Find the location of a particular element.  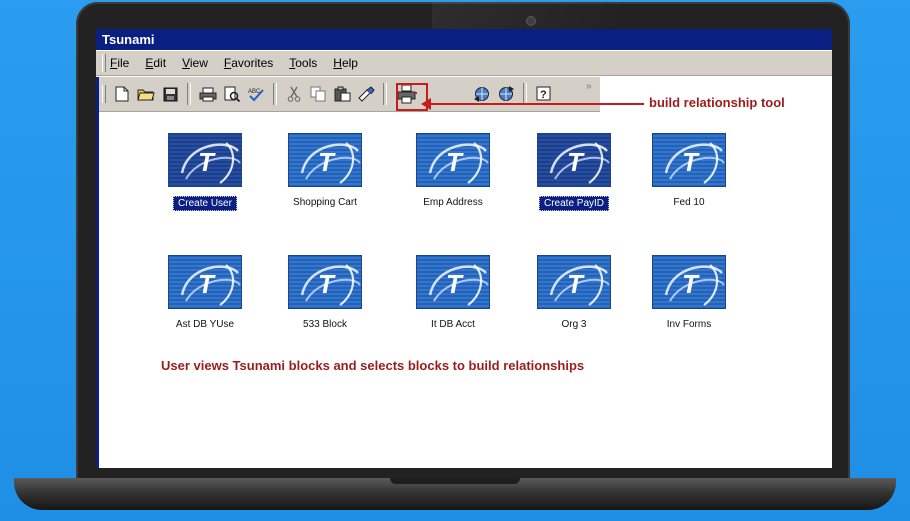

build-relationship-tool-label: build relationship tool is located at coordinates (717, 102).